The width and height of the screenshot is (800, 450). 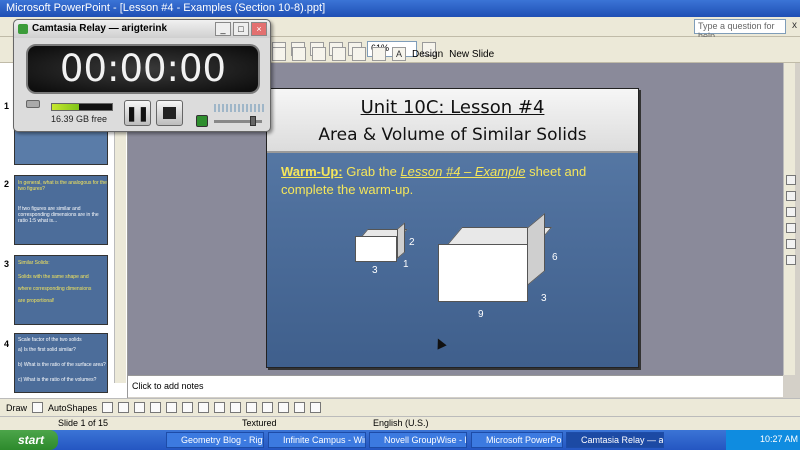 I want to click on notes-pane: Click to add notes, so click(x=455, y=386).